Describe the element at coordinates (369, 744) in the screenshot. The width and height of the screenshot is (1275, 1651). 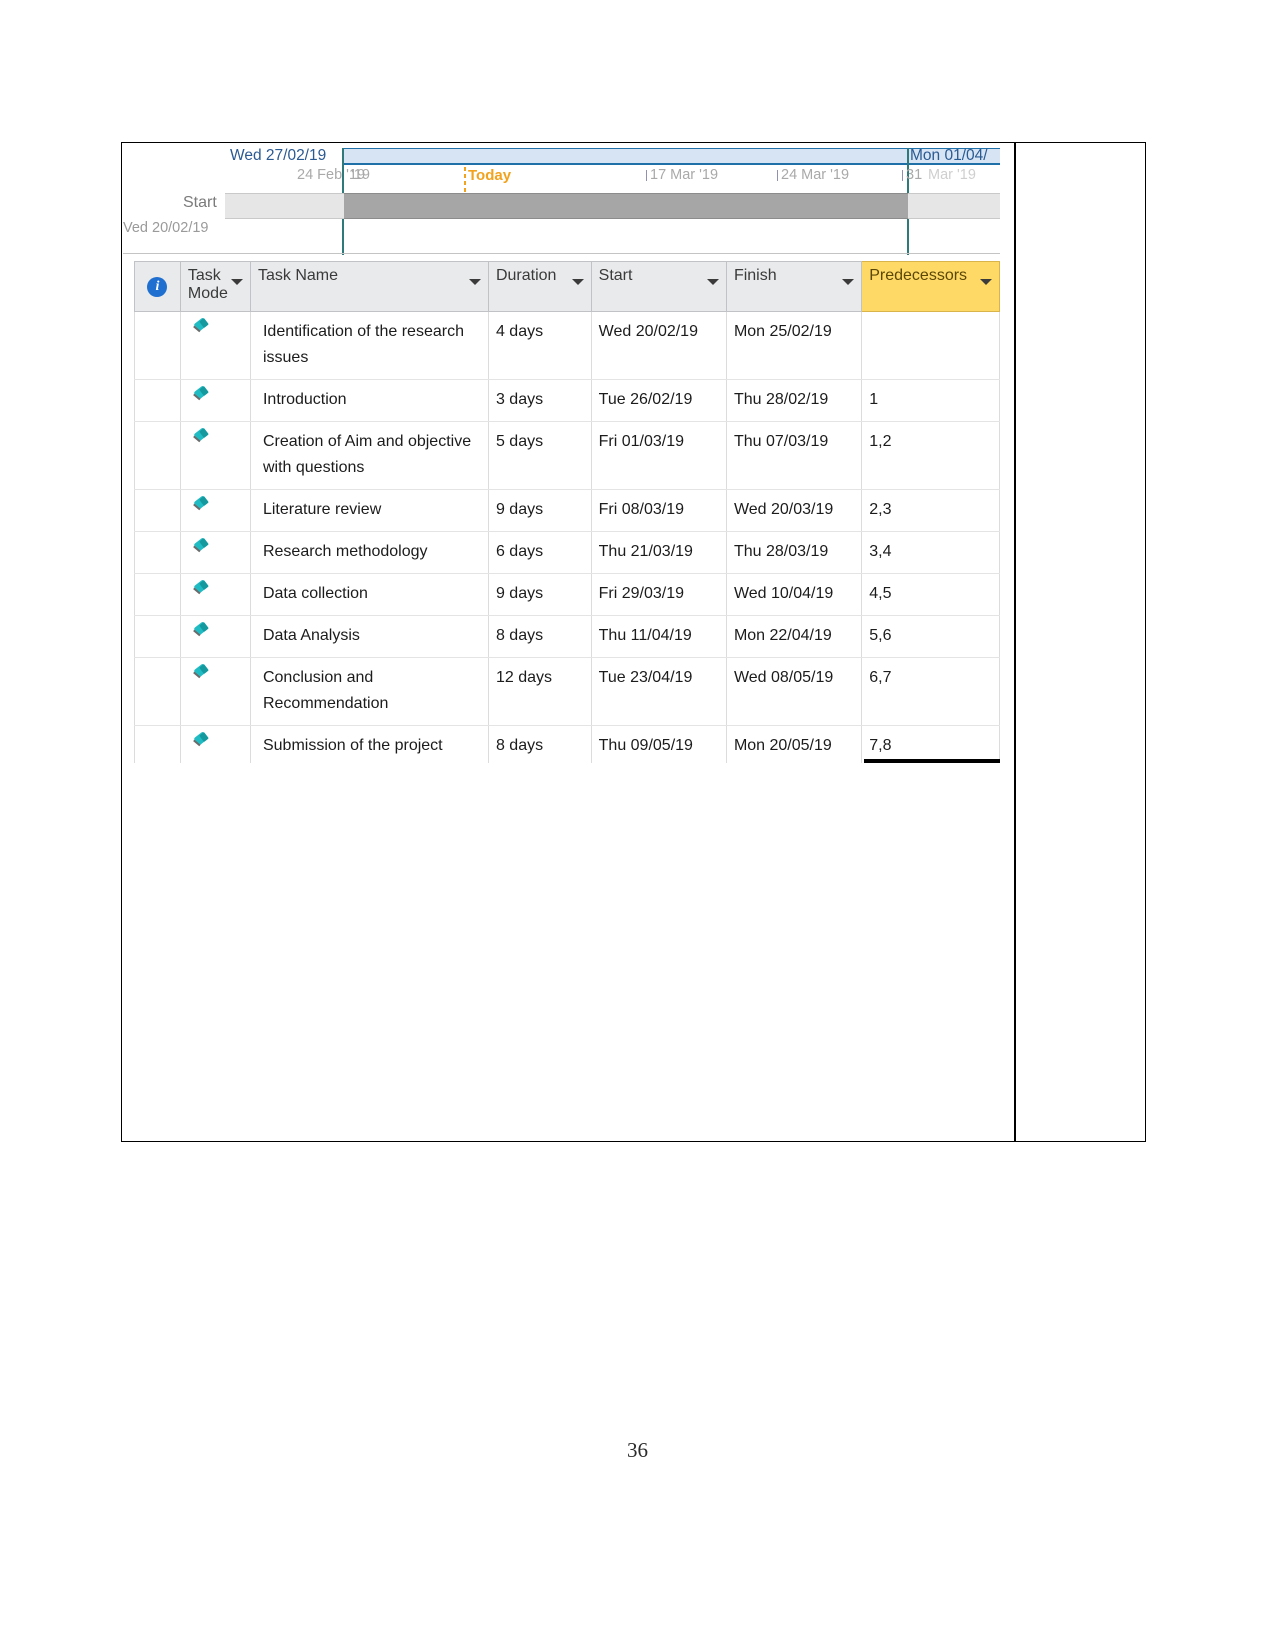
I see `cell-task-name: Submission of the project` at that location.